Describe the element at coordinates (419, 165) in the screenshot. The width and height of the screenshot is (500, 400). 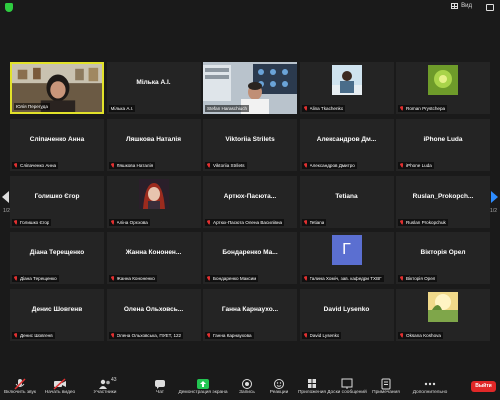
I see `participant-display-name: iPhone Luda` at that location.